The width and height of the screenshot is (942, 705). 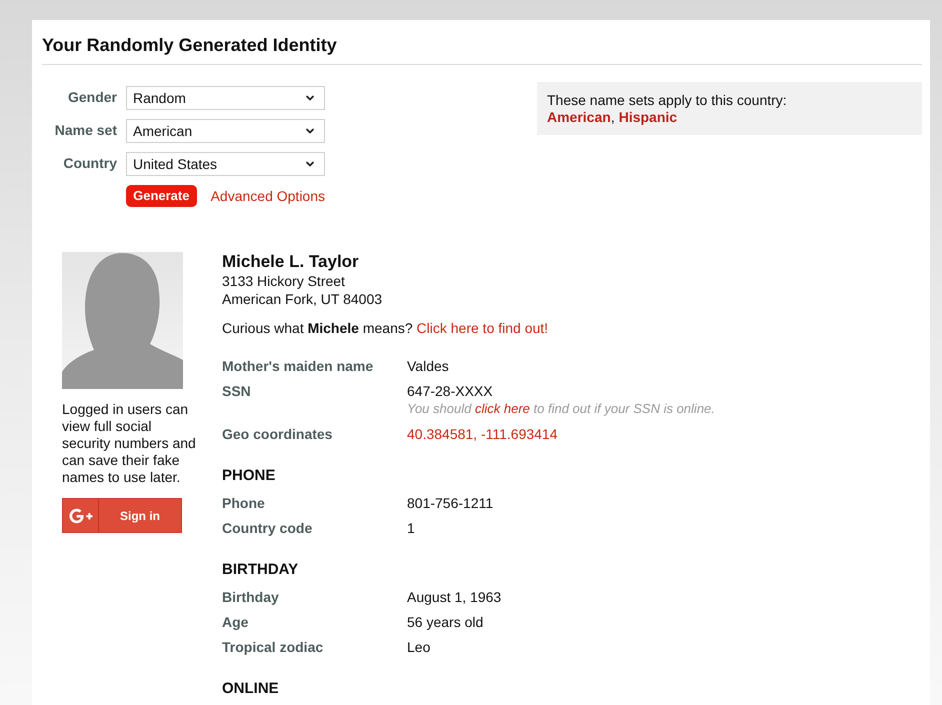 I want to click on person-name: Michele L. Taylor, so click(x=290, y=262).